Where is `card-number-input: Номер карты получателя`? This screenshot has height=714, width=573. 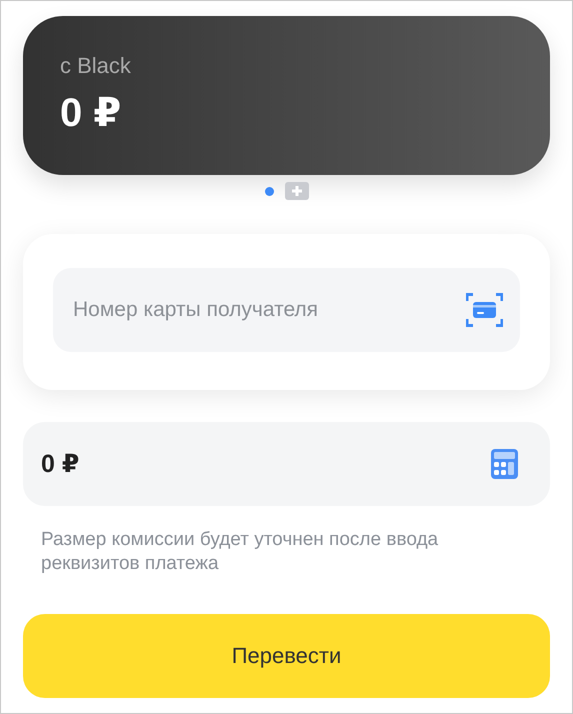 card-number-input: Номер карты получателя is located at coordinates (268, 310).